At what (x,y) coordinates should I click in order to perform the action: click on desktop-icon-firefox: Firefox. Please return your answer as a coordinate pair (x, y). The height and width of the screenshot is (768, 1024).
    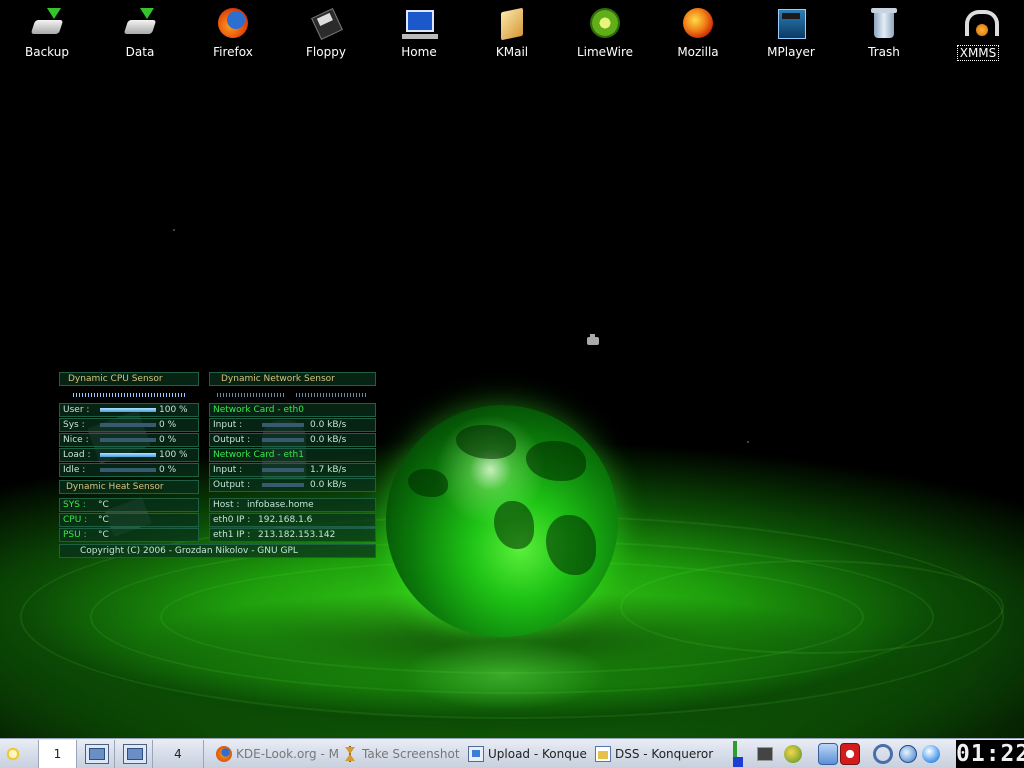
    Looking at the image, I should click on (233, 32).